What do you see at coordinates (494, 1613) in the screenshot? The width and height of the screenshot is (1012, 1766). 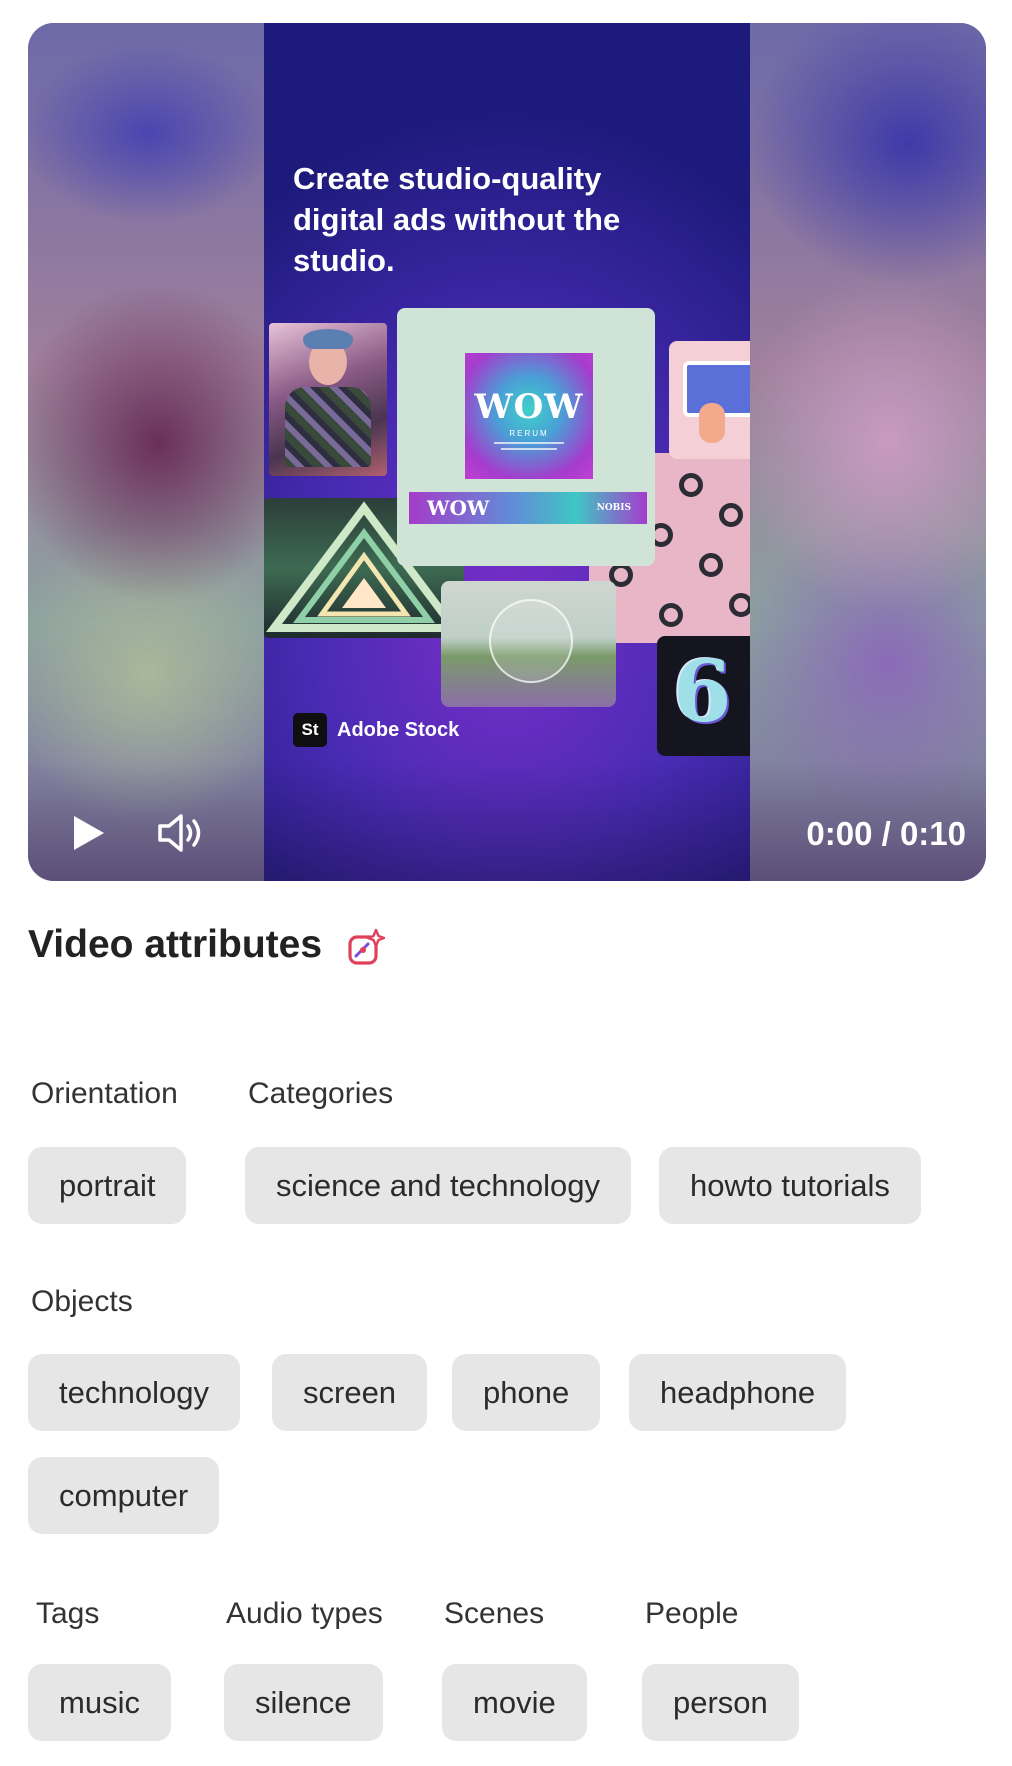 I see `label-scenes: Scenes` at bounding box center [494, 1613].